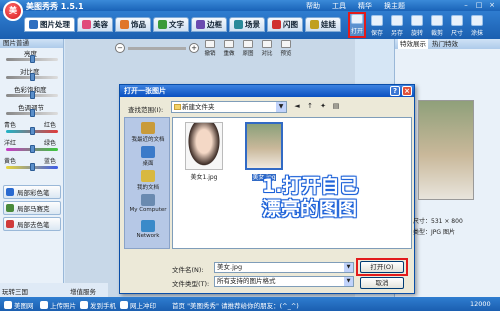 Image resolution: width=500 pixels, height=311 pixels. I want to click on compare-button: 对比, so click(267, 48).